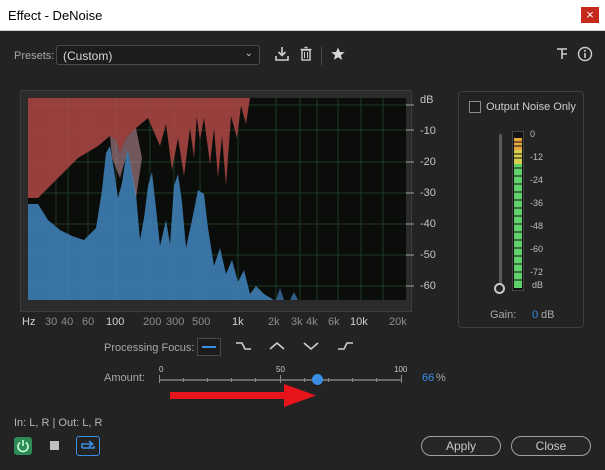  I want to click on meter-scale-36: -36, so click(537, 203).